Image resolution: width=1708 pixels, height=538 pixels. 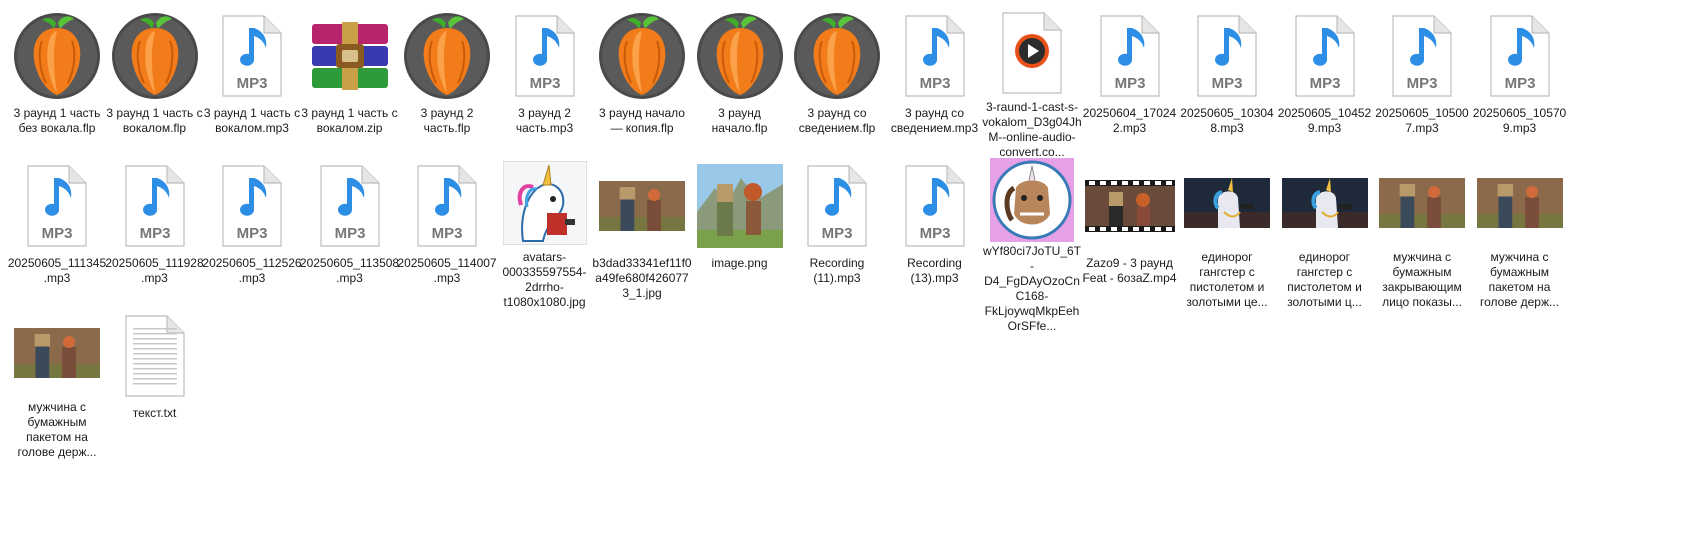 What do you see at coordinates (935, 234) in the screenshot?
I see `file-item: MP3 Recording (13).mp3` at bounding box center [935, 234].